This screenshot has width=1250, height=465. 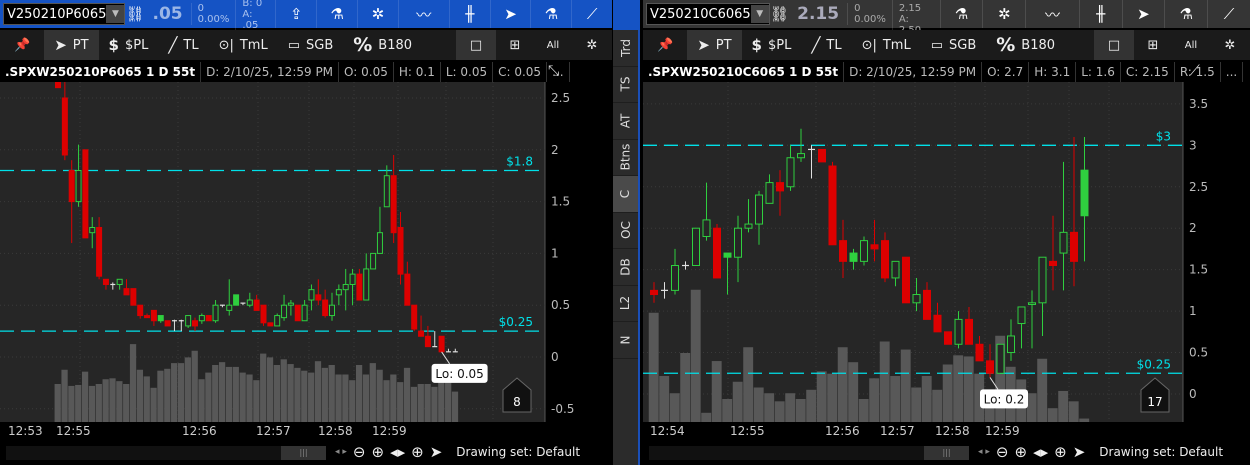 I want to click on price-axis-background, so click(x=1216, y=252).